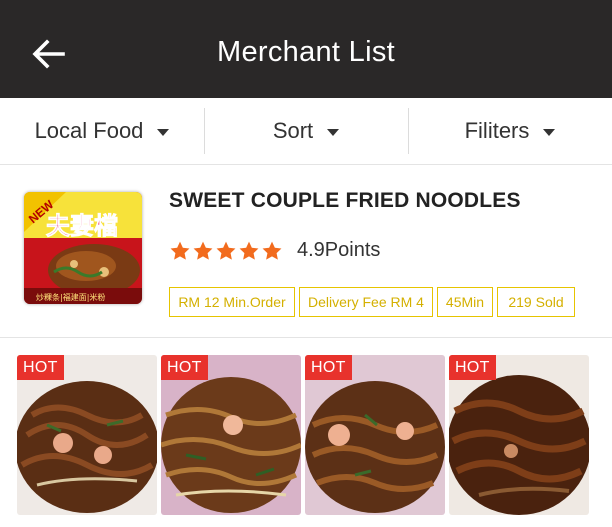 The image size is (612, 527). Describe the element at coordinates (82, 226) in the screenshot. I see `logo-text: 夫妻檔` at that location.